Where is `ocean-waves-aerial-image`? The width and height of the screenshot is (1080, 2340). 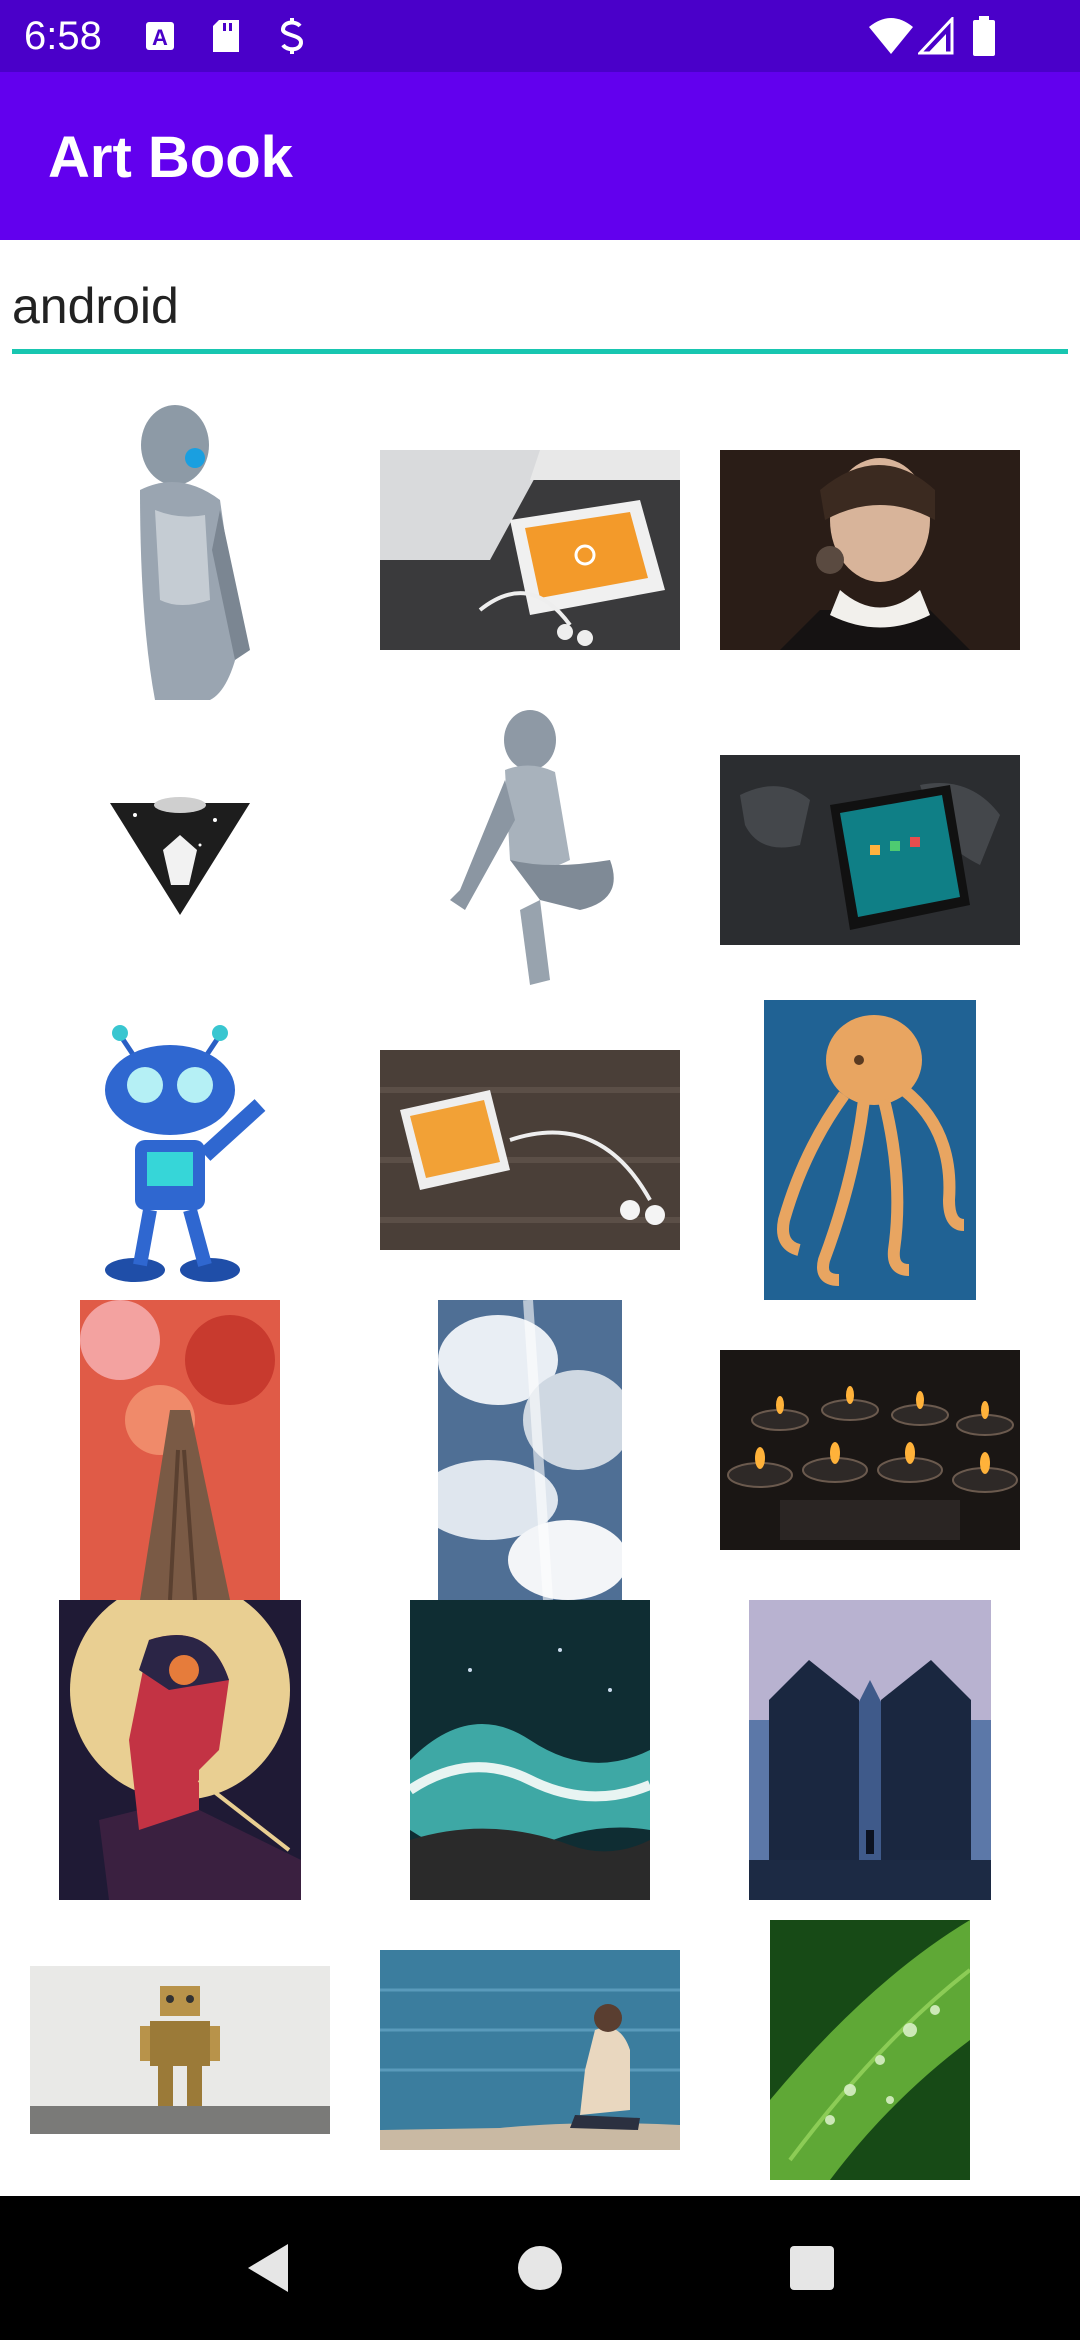 ocean-waves-aerial-image is located at coordinates (530, 1750).